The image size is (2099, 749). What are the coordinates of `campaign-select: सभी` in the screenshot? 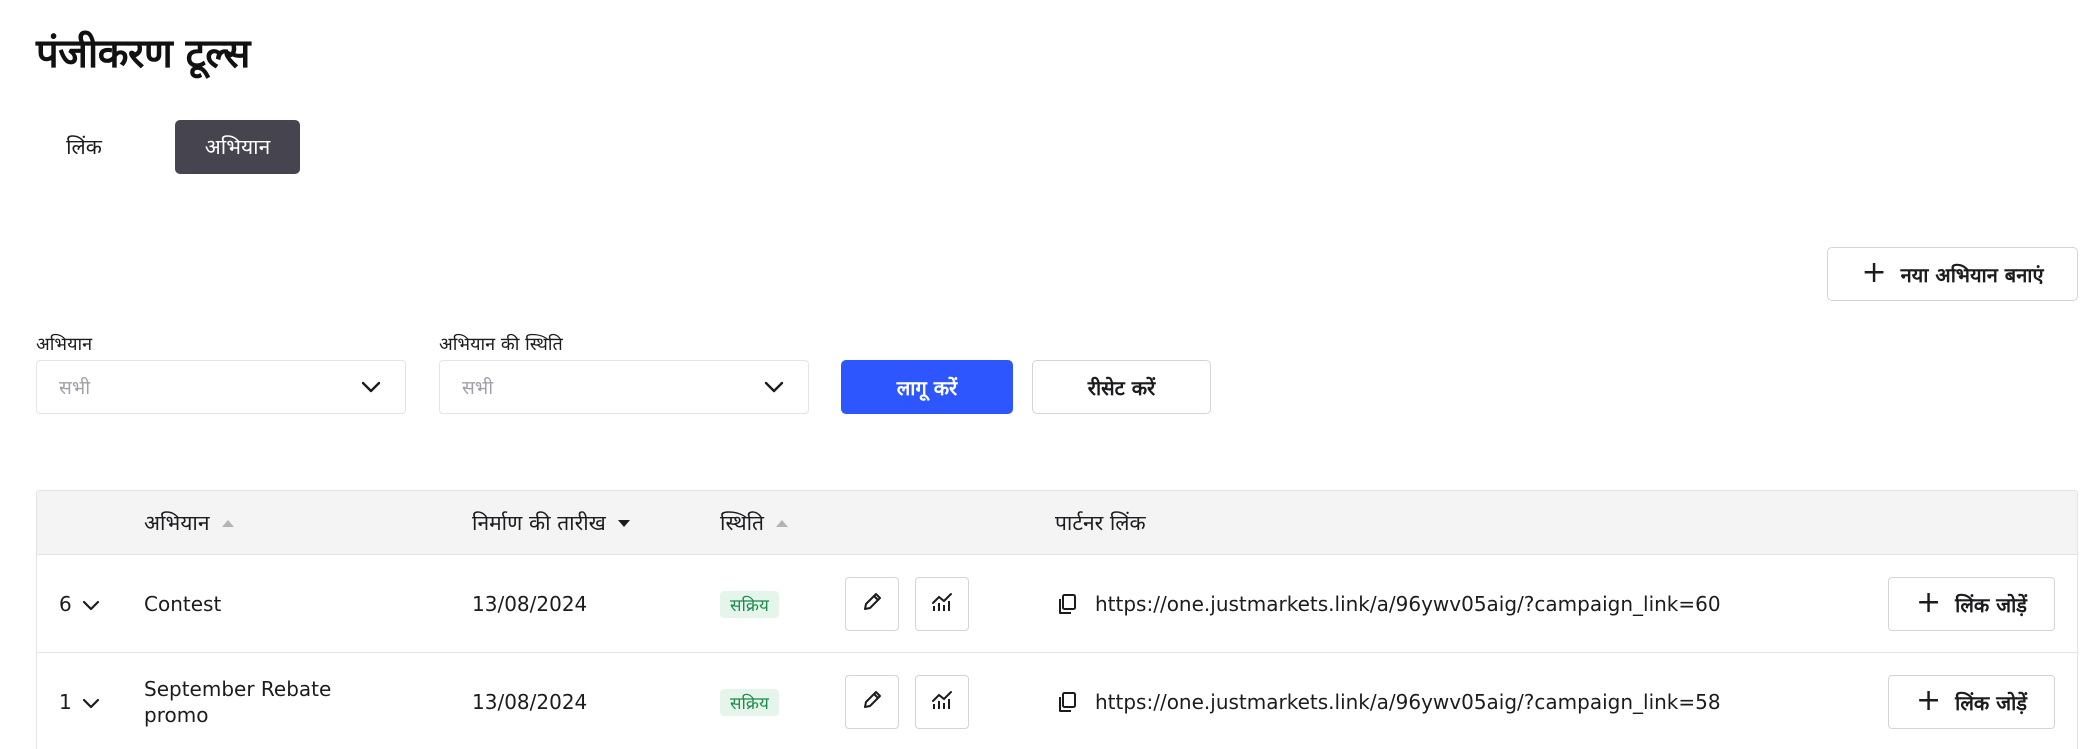 It's located at (221, 387).